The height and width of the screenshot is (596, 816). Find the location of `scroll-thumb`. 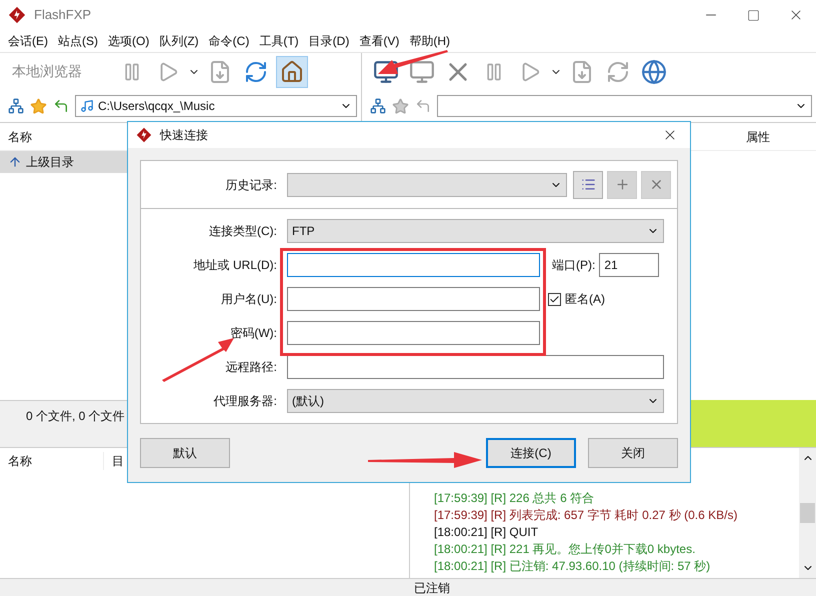

scroll-thumb is located at coordinates (807, 513).